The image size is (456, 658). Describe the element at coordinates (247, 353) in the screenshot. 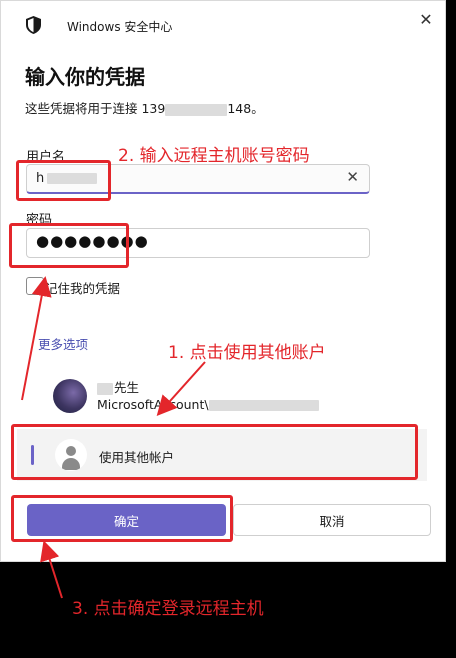

I see `annotation-step1: 1. 点击使用其他账户` at that location.